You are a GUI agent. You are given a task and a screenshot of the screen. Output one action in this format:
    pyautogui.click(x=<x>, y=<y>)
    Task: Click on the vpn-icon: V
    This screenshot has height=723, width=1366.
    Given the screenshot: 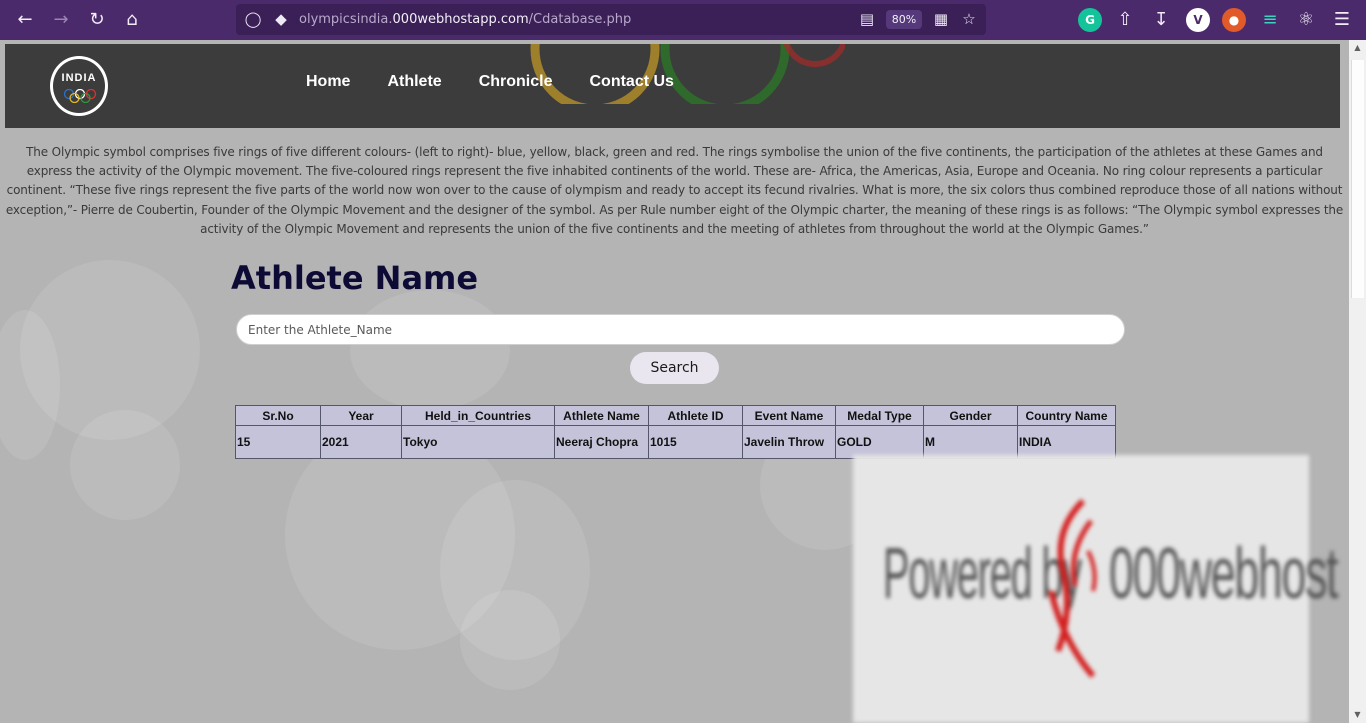 What is the action you would take?
    pyautogui.click(x=1198, y=20)
    